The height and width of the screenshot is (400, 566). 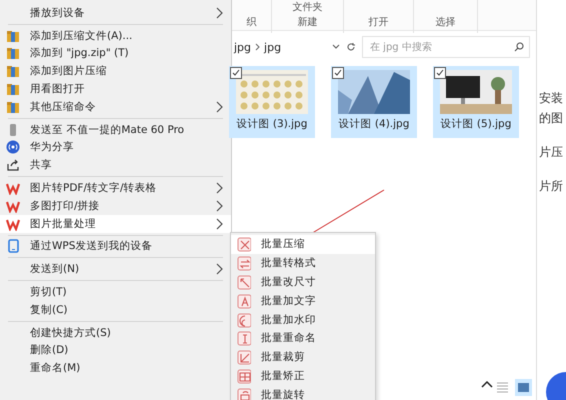 What do you see at coordinates (115, 269) in the screenshot?
I see `menu-item: 发送到(N)` at bounding box center [115, 269].